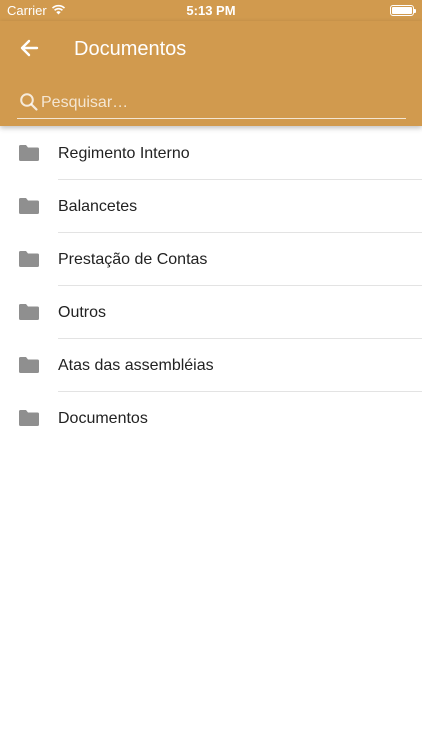 Image resolution: width=422 pixels, height=750 pixels. What do you see at coordinates (98, 206) in the screenshot?
I see `list-item-label: Balancetes` at bounding box center [98, 206].